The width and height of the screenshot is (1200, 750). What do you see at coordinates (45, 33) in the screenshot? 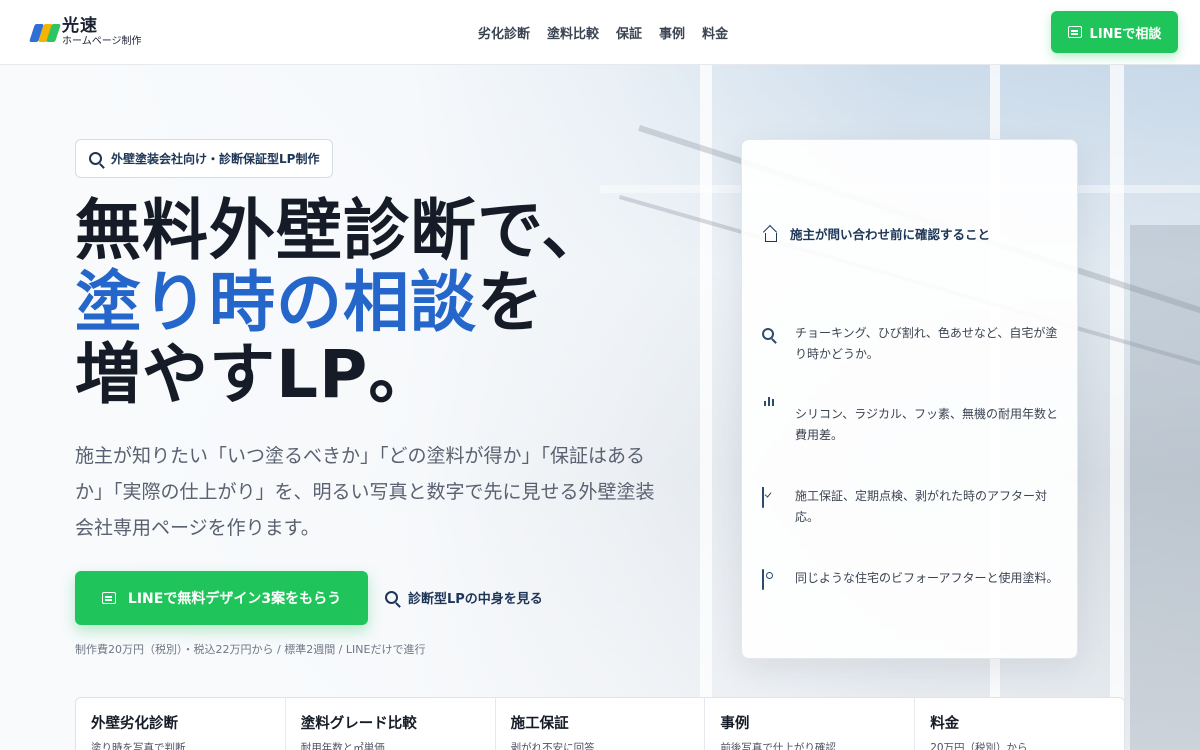
I see `logo-mark-icon` at bounding box center [45, 33].